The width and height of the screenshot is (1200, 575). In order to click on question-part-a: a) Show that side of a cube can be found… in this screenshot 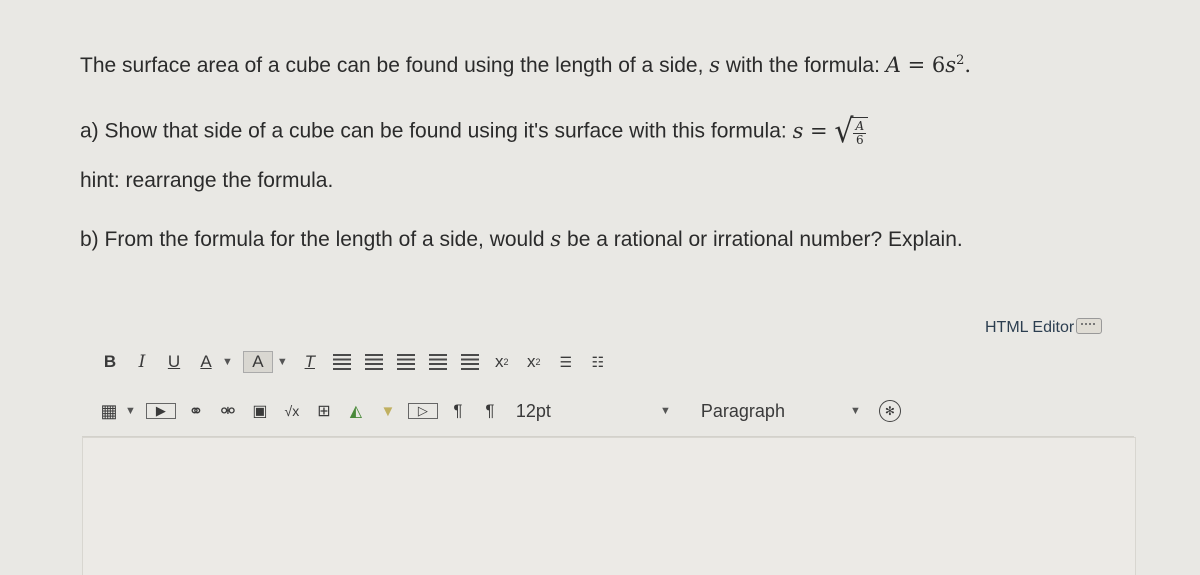, I will do `click(474, 131)`.